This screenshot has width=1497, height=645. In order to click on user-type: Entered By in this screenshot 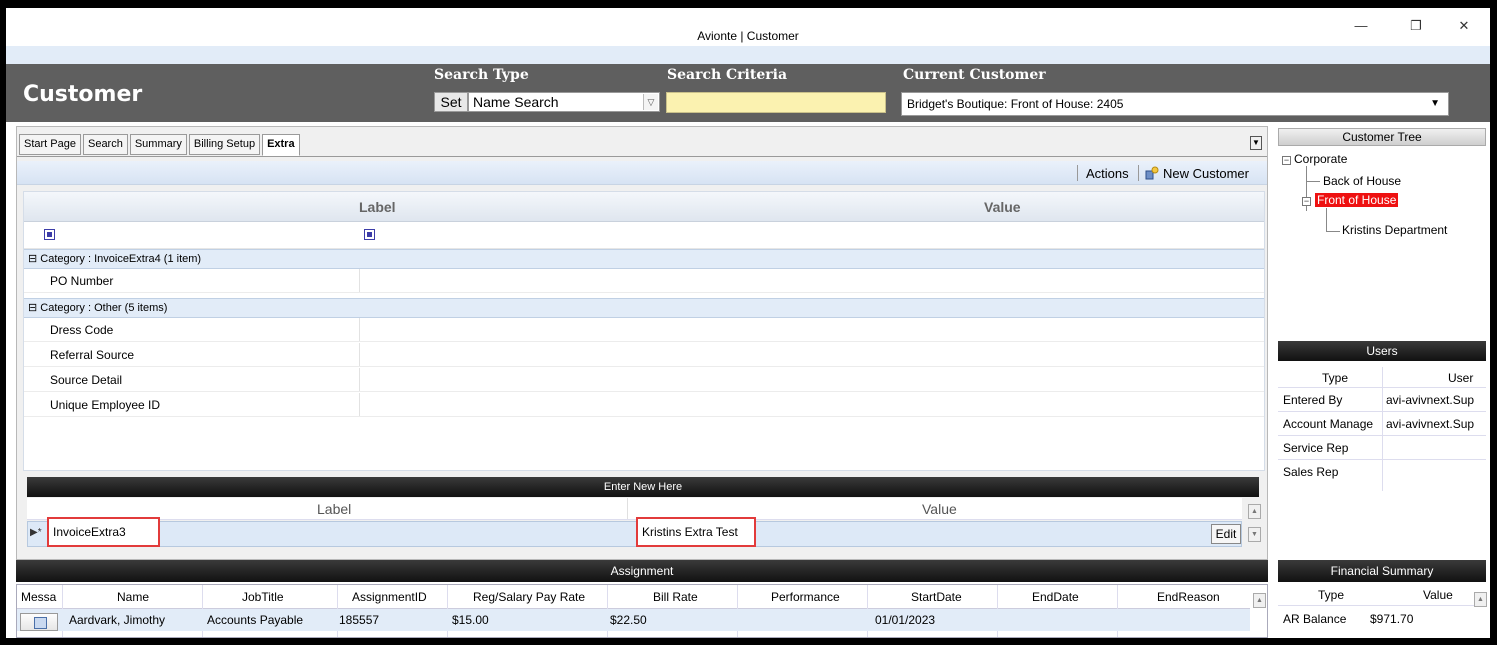, I will do `click(1313, 400)`.